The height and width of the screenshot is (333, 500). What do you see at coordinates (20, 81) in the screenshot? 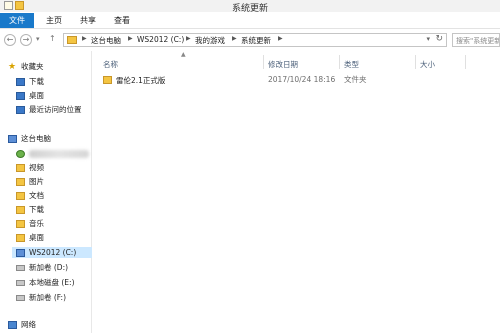
I see `download-icon` at bounding box center [20, 81].